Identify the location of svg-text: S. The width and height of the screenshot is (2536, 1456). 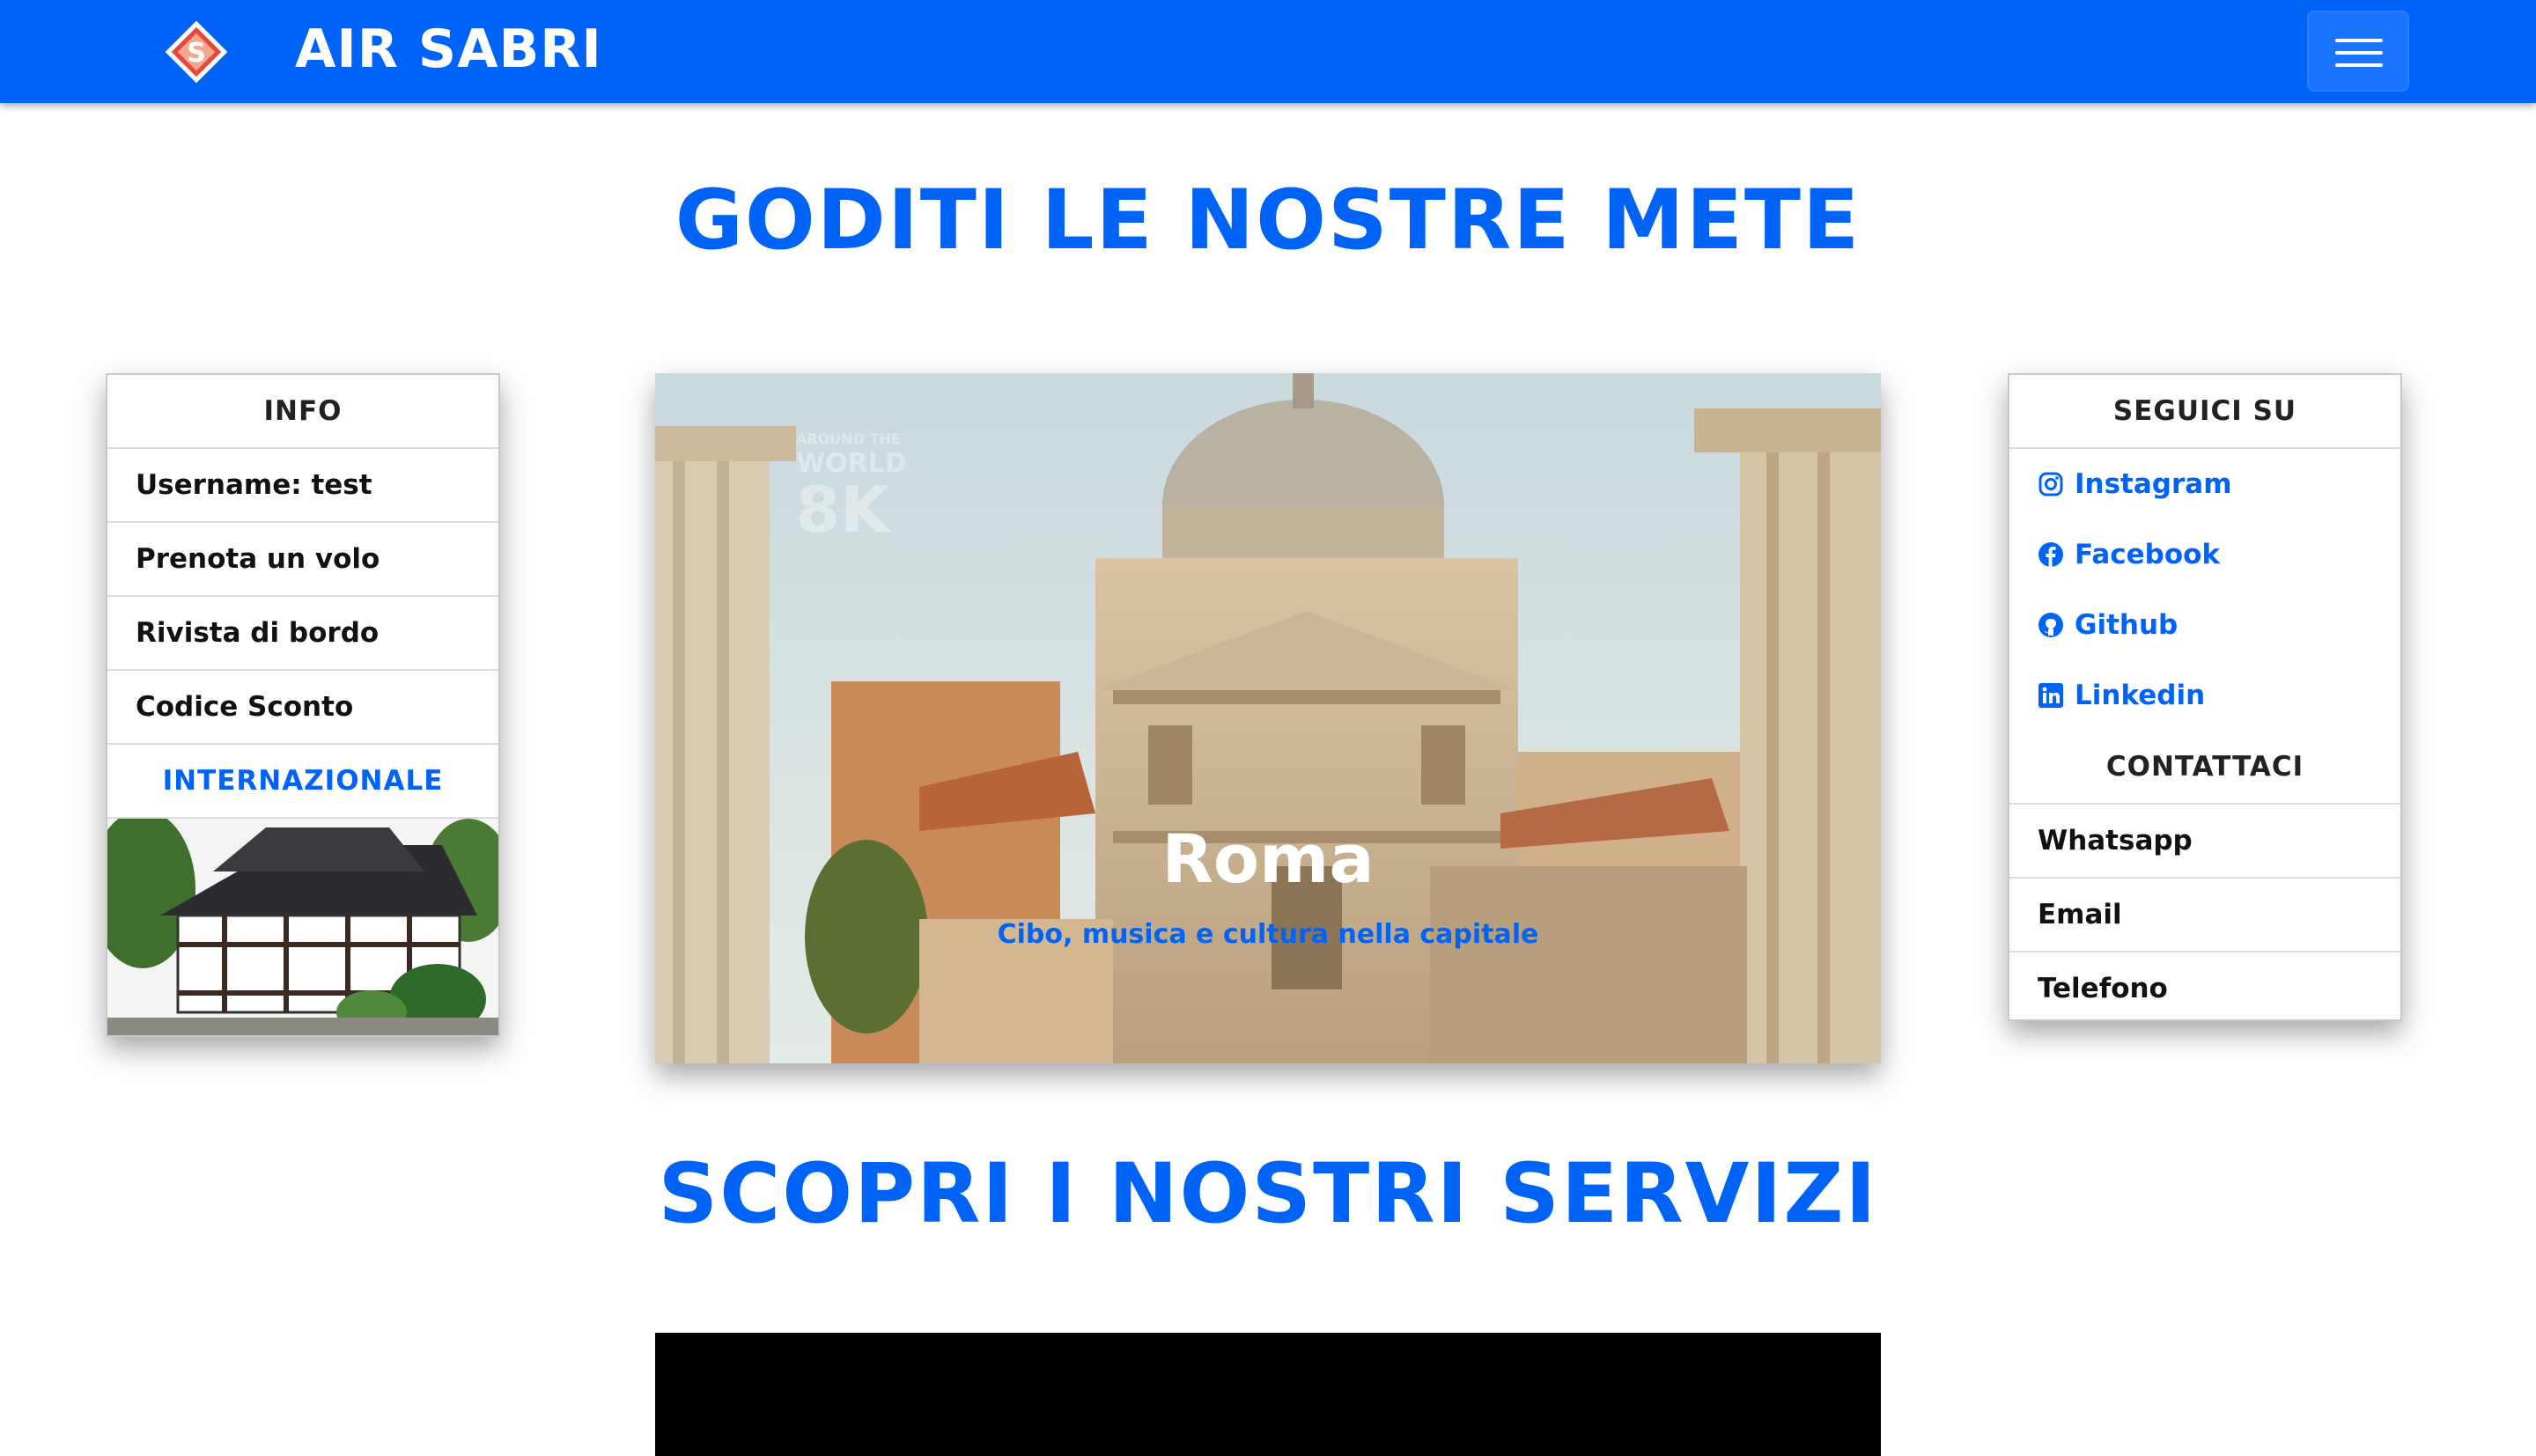
(196, 53).